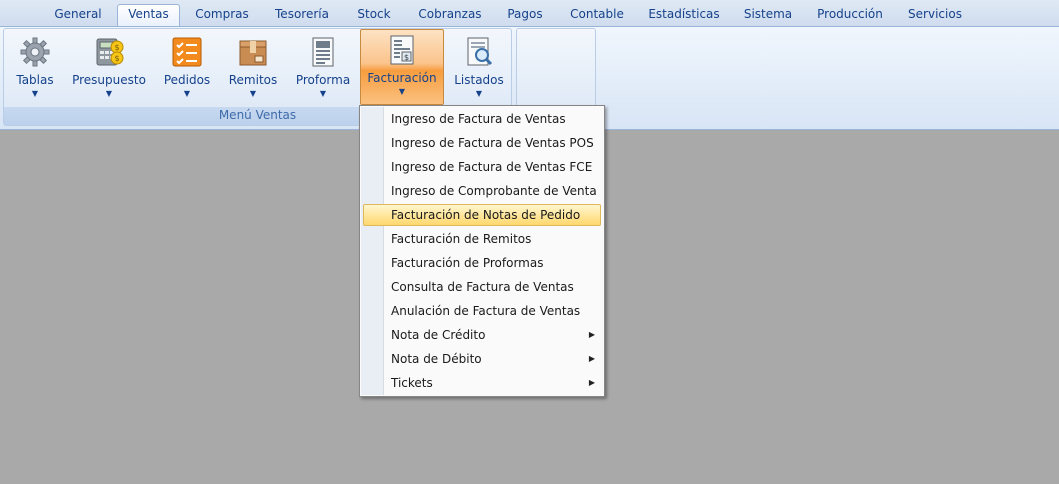 The image size is (1059, 484). What do you see at coordinates (222, 15) in the screenshot?
I see `tab-compras: Compras` at bounding box center [222, 15].